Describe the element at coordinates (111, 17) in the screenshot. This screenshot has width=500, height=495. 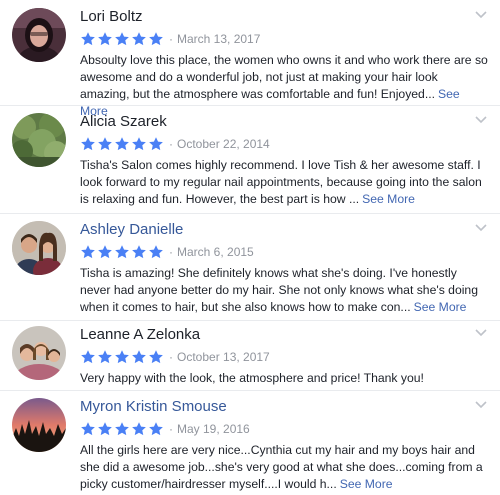
I see `reviewer-name: Lori Boltz` at that location.